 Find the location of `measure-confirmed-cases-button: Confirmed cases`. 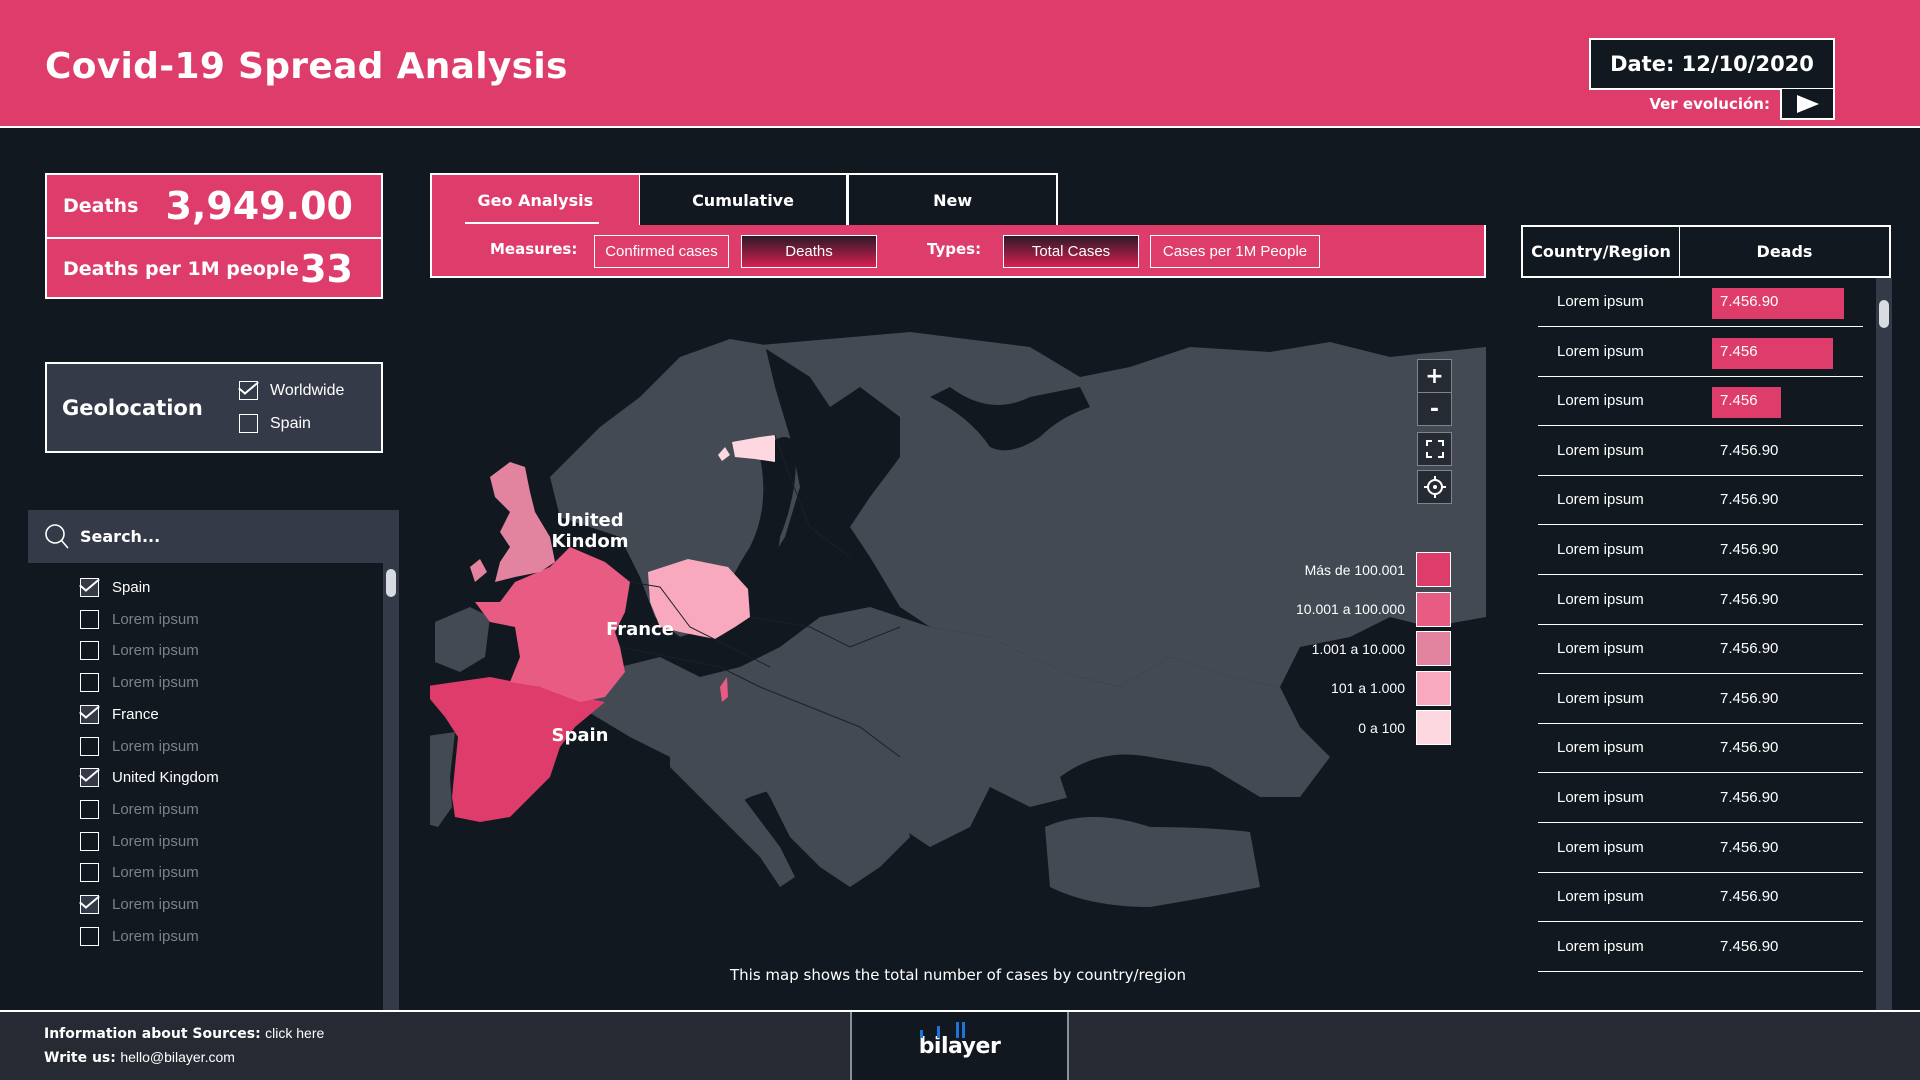

measure-confirmed-cases-button: Confirmed cases is located at coordinates (661, 251).